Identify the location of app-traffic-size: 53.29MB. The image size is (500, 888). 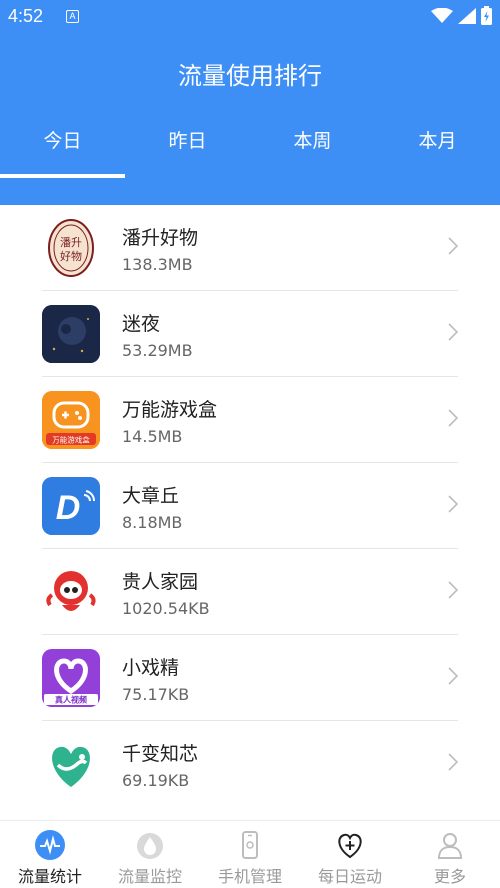
(157, 350).